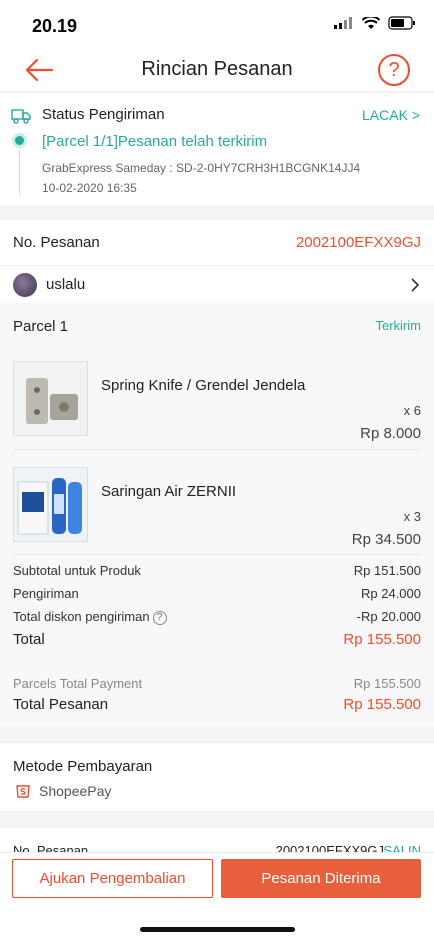  I want to click on bottom-action-bar: Ajukan Pengembalian Pesanan Diterima, so click(217, 896).